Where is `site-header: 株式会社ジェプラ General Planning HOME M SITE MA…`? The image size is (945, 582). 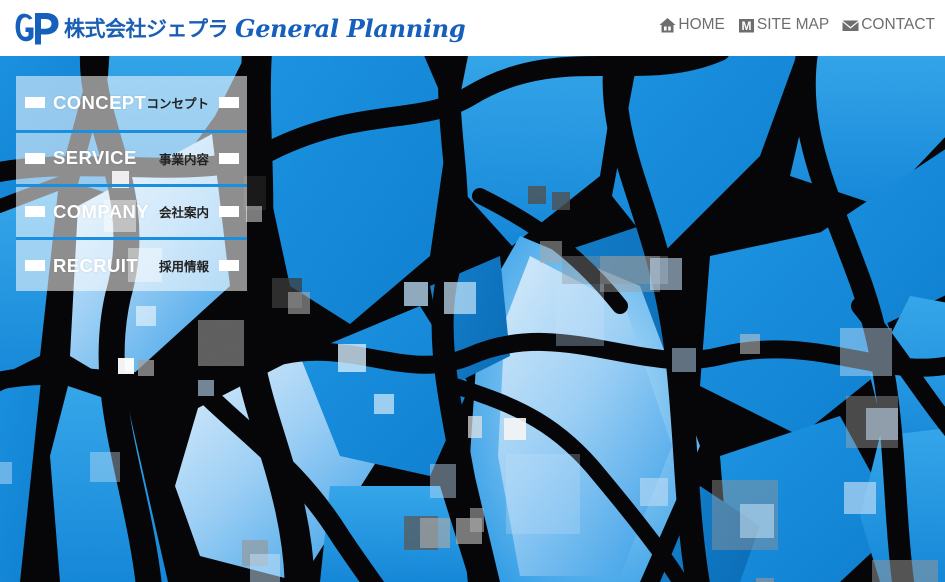
site-header: 株式会社ジェプラ General Planning HOME M SITE MA… is located at coordinates (472, 28).